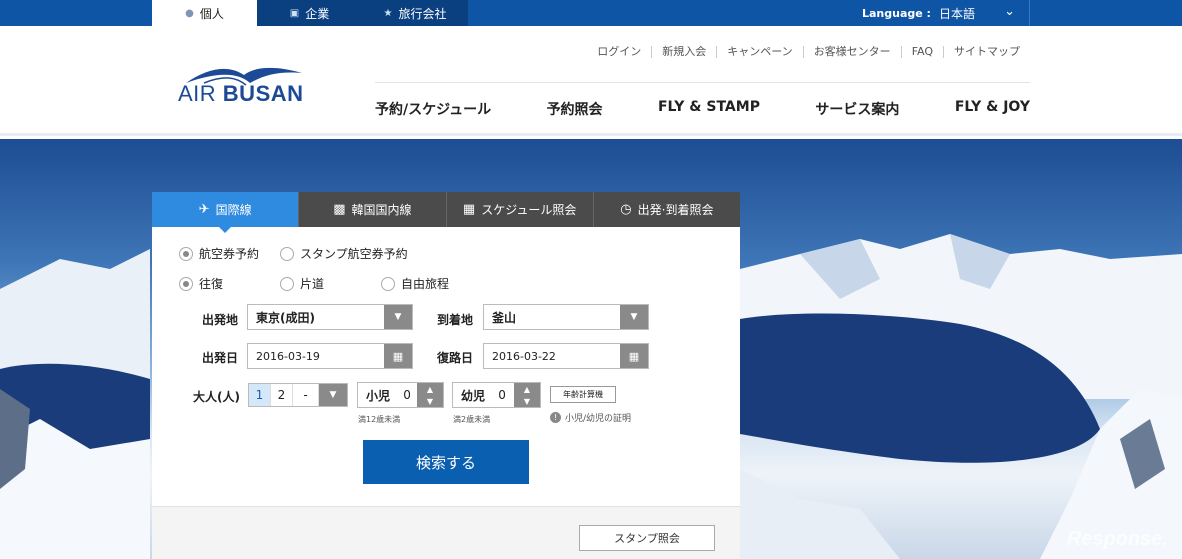  What do you see at coordinates (339, 209) in the screenshot?
I see `suitcase-icon: ▩` at bounding box center [339, 209].